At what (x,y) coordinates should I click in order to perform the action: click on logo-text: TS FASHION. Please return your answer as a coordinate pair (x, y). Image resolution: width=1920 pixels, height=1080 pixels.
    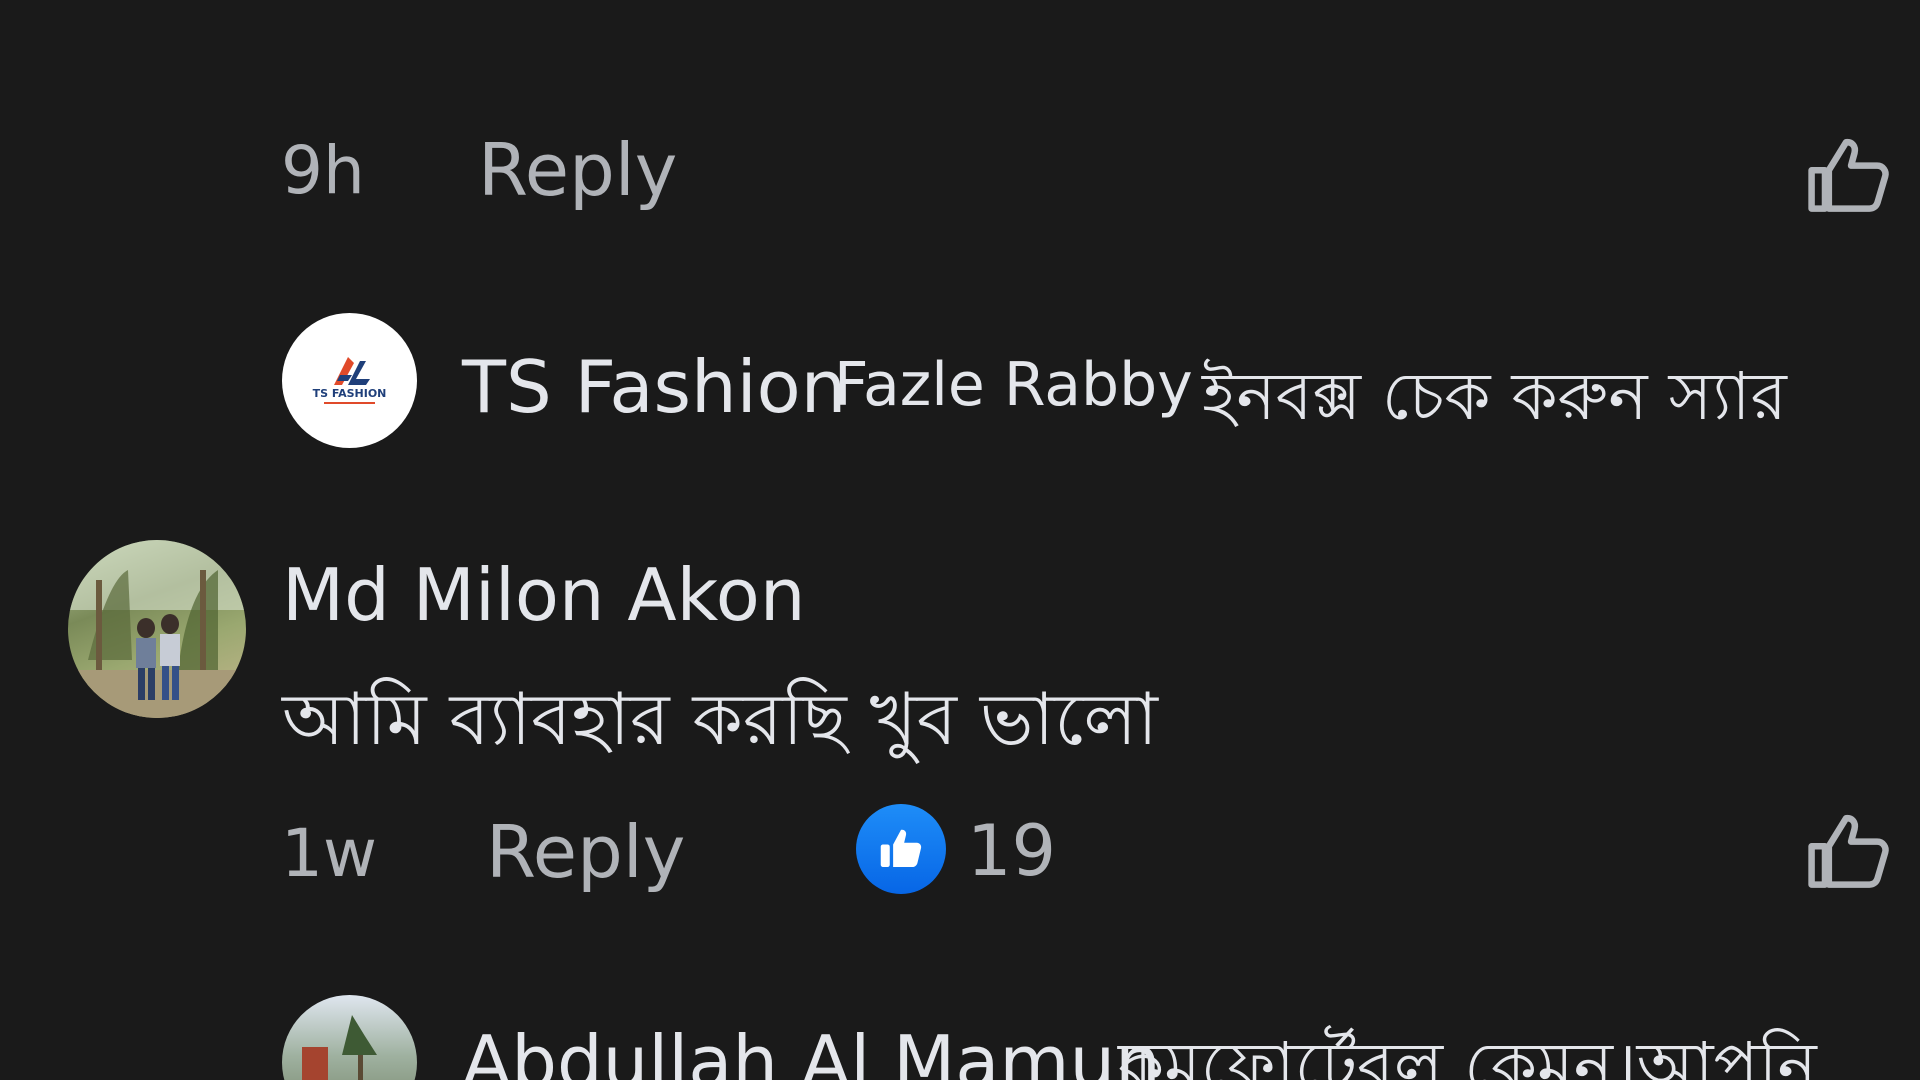
    Looking at the image, I should click on (350, 393).